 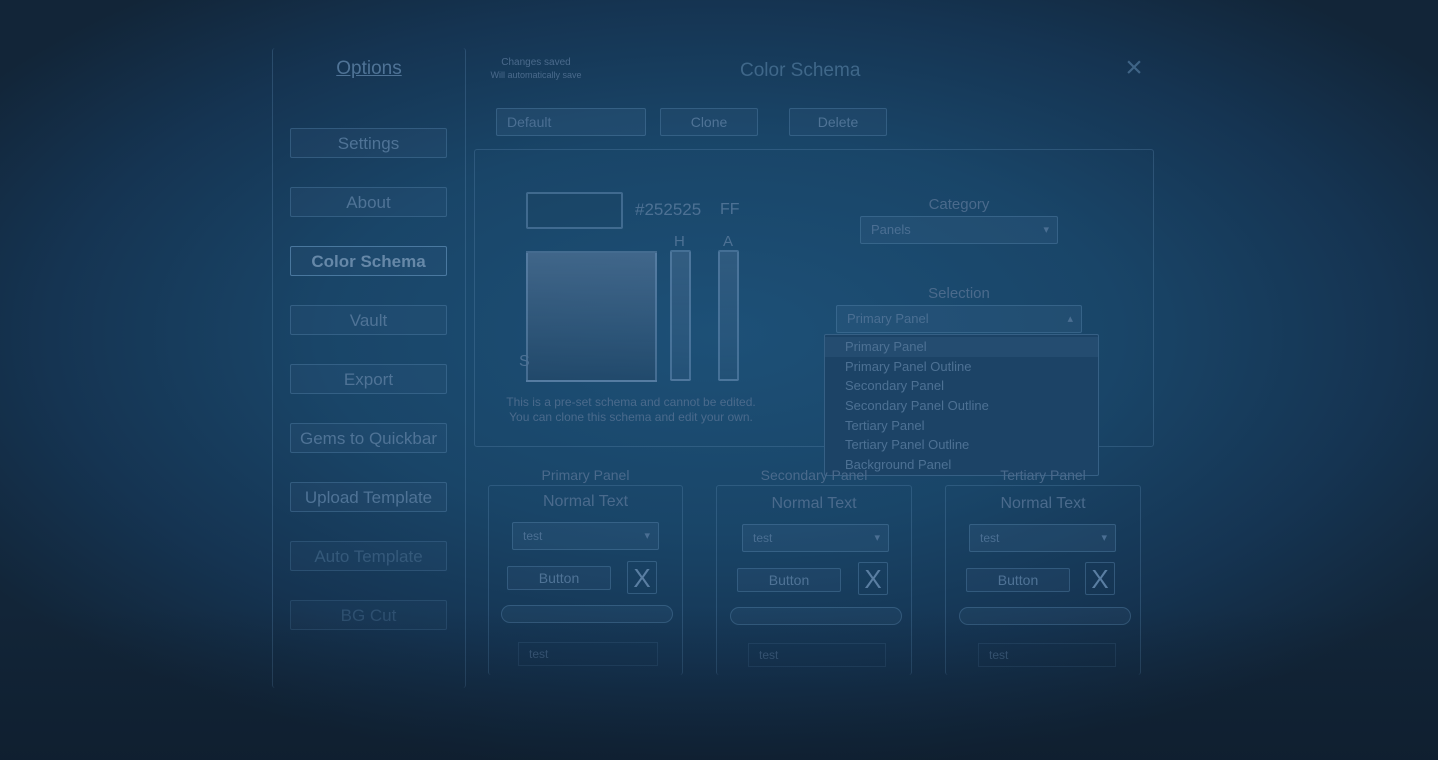 I want to click on selection-option: Secondary Panel, so click(x=961, y=386).